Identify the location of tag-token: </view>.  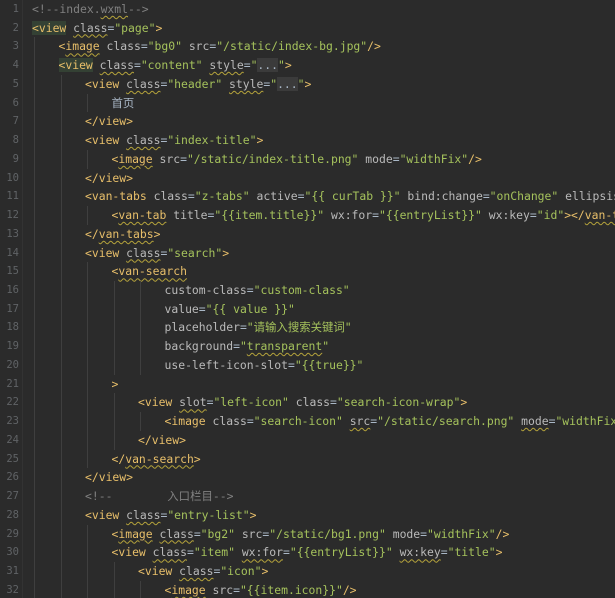
(109, 121).